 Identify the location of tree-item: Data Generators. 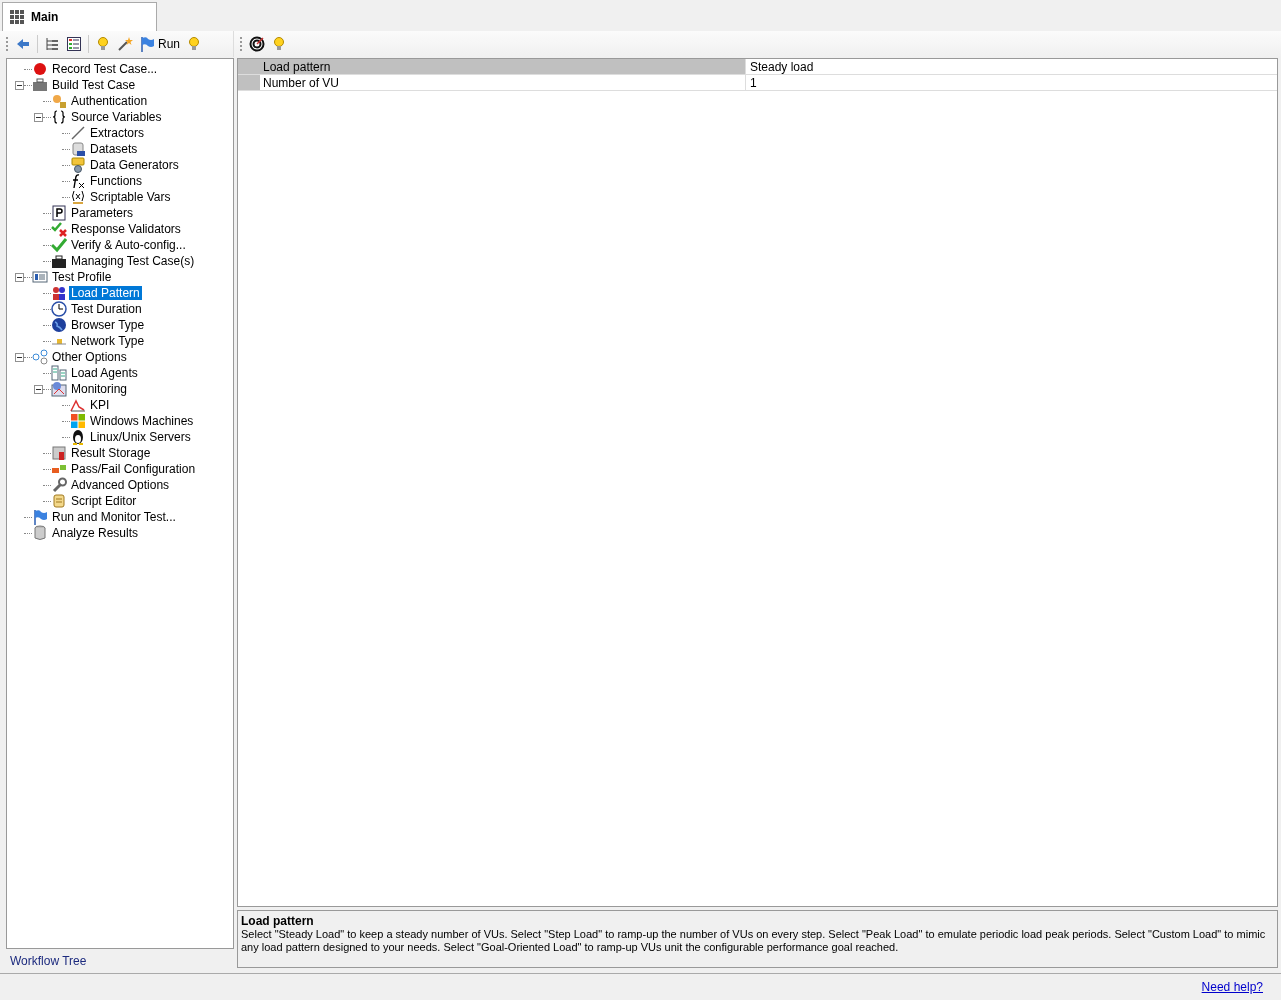
(134, 165).